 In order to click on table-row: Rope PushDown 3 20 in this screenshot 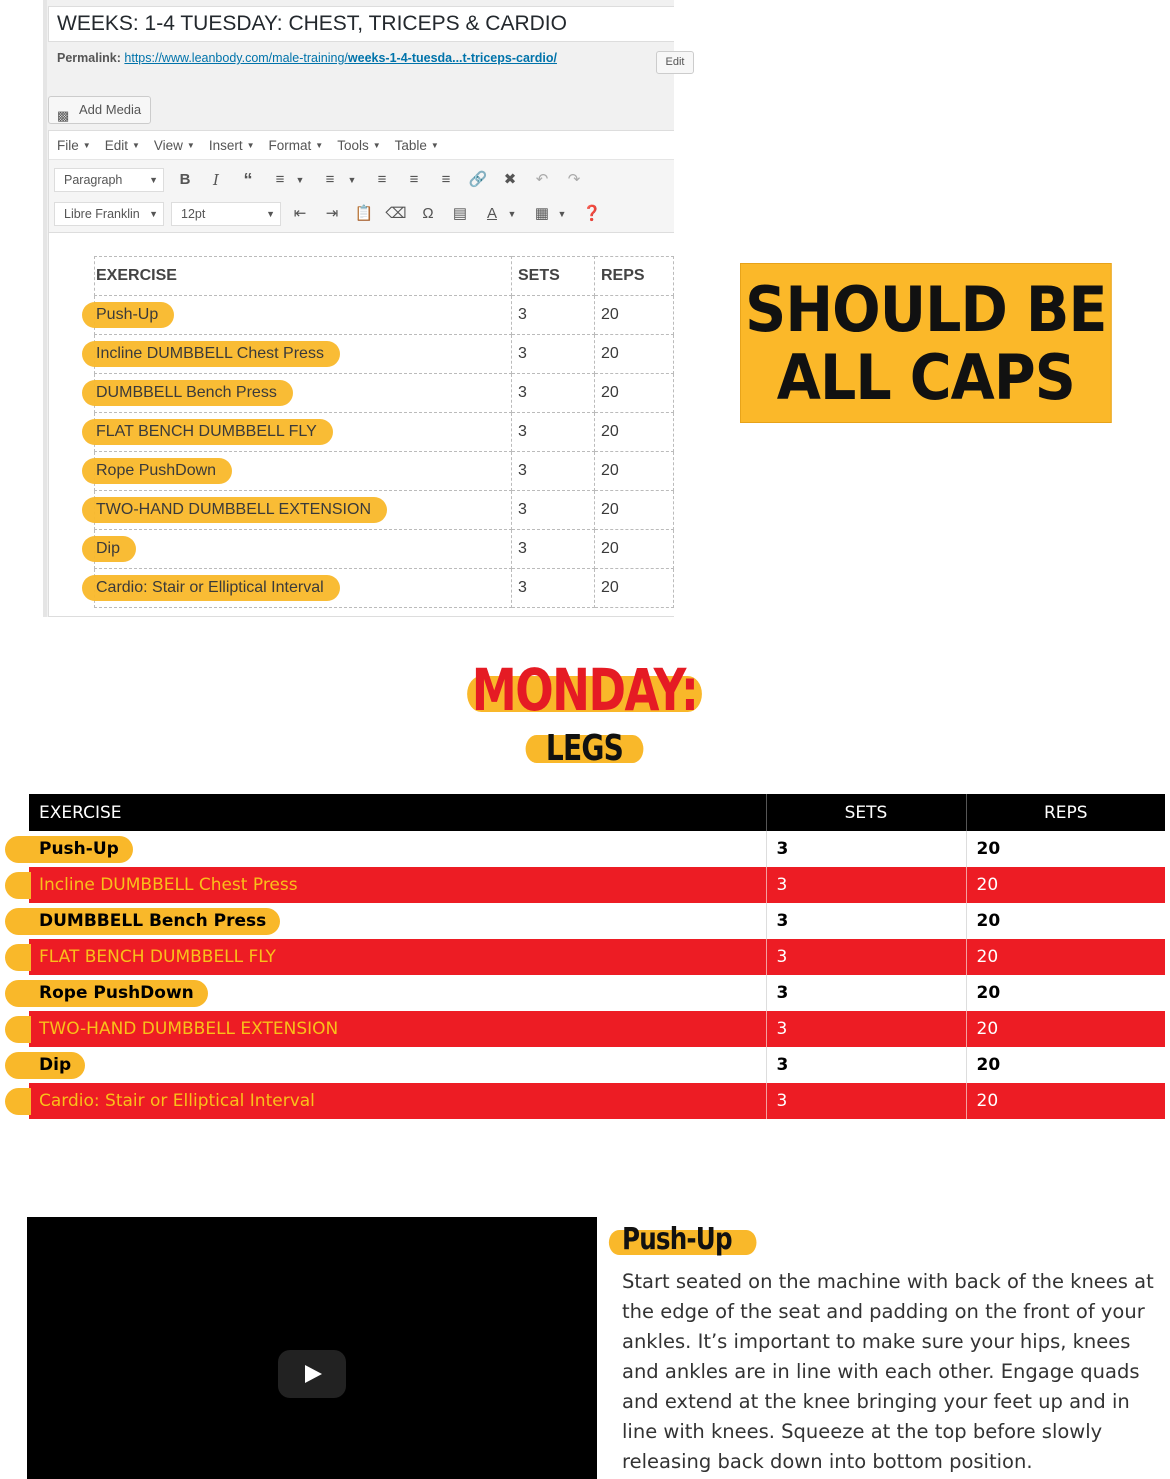, I will do `click(585, 993)`.